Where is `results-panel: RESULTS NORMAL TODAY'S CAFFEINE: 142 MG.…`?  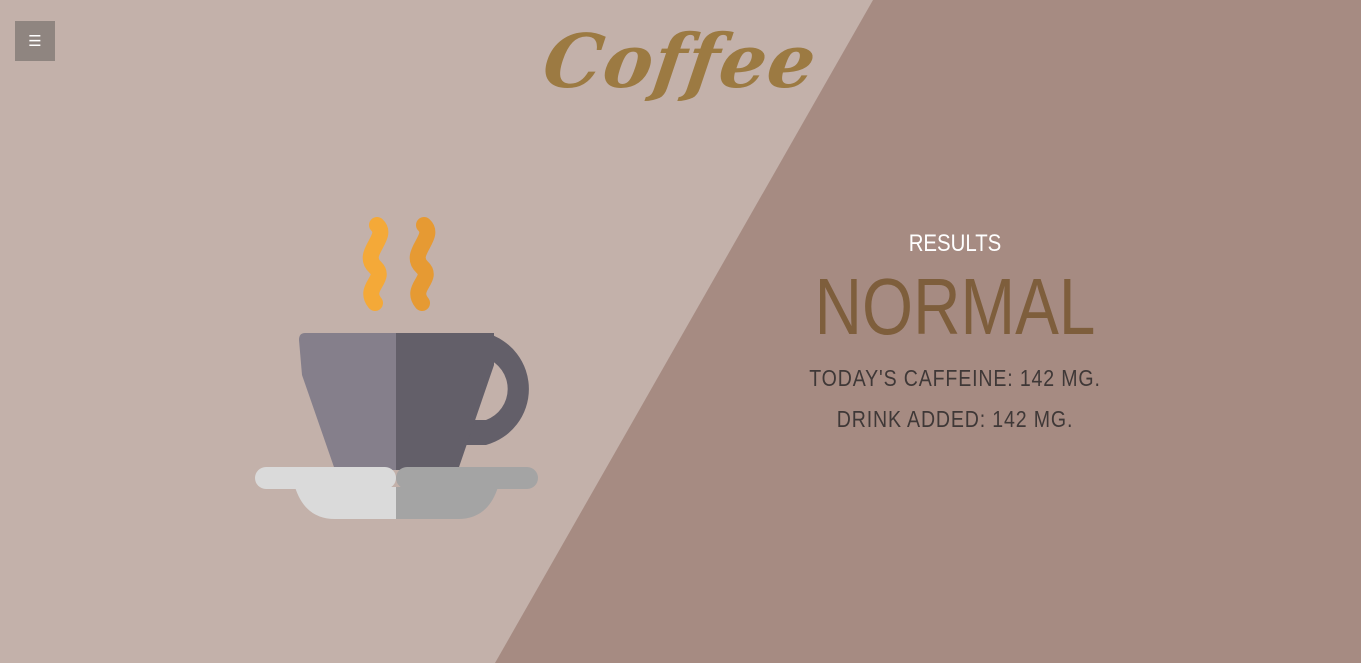
results-panel: RESULTS NORMAL TODAY'S CAFFEINE: 142 MG.… is located at coordinates (955, 332).